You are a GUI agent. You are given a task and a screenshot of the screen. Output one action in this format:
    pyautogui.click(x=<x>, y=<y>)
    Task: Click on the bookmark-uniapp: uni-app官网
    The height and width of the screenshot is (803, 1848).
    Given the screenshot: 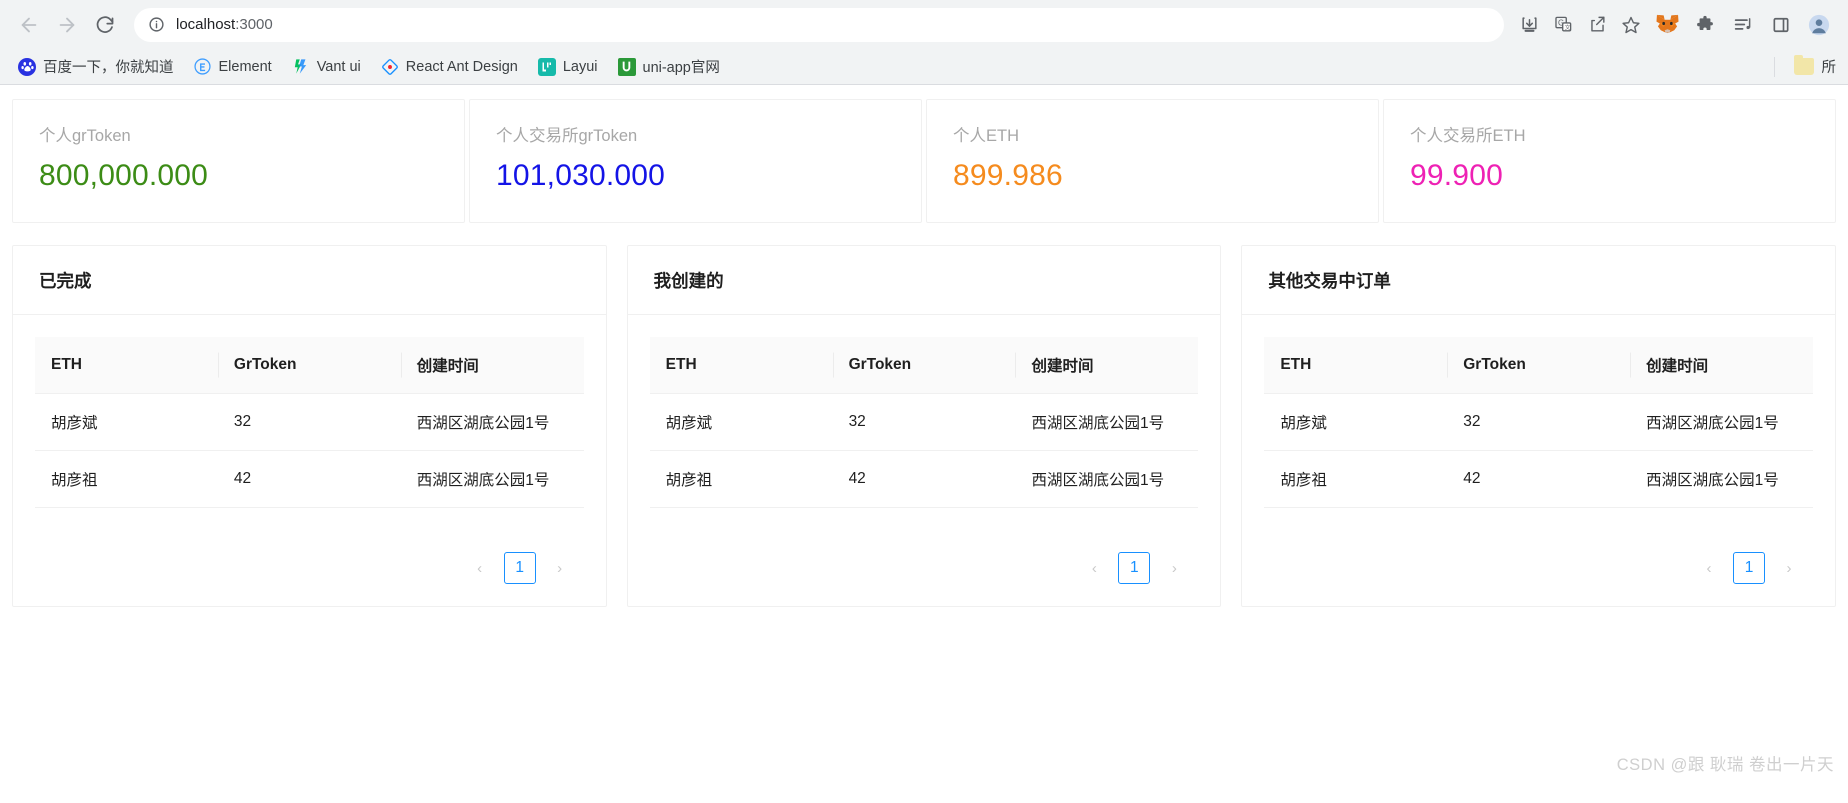 What is the action you would take?
    pyautogui.click(x=669, y=67)
    